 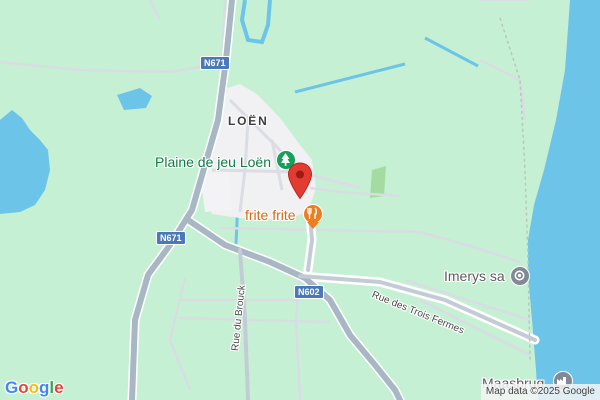 What do you see at coordinates (215, 63) in the screenshot?
I see `road-shield-n671-top: N671` at bounding box center [215, 63].